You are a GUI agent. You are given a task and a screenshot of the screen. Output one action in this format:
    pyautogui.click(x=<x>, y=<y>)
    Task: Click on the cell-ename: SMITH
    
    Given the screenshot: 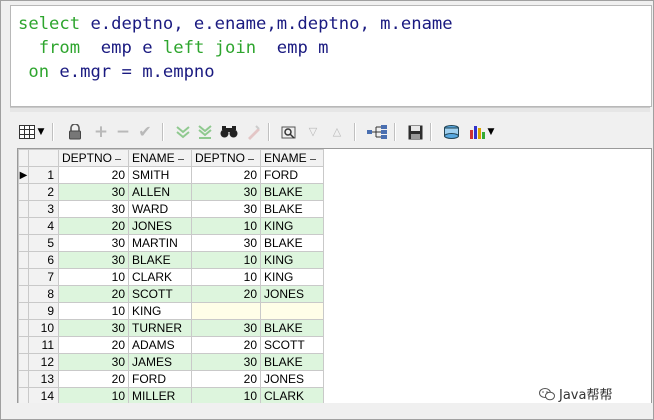 What is the action you would take?
    pyautogui.click(x=160, y=175)
    